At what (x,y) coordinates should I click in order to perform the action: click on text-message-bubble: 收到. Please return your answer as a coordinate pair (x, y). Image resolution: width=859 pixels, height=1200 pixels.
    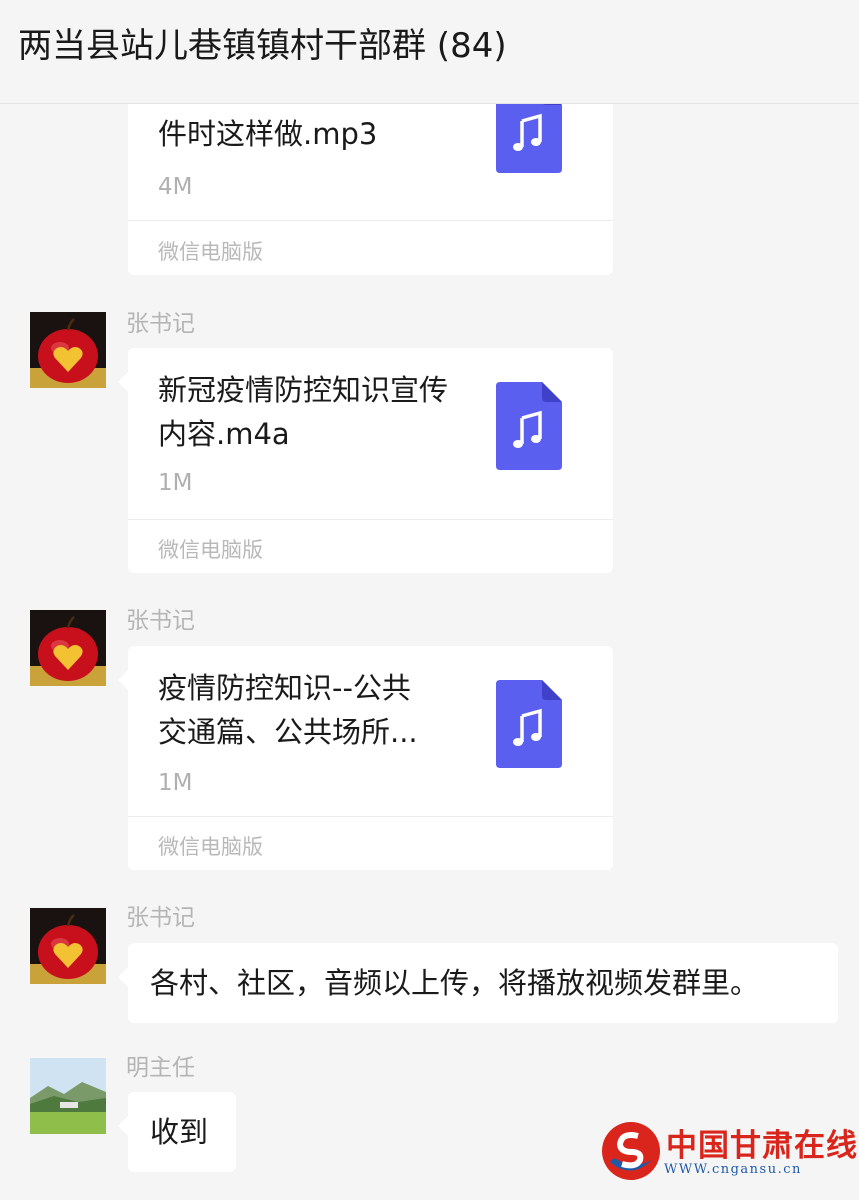
    Looking at the image, I should click on (177, 1132).